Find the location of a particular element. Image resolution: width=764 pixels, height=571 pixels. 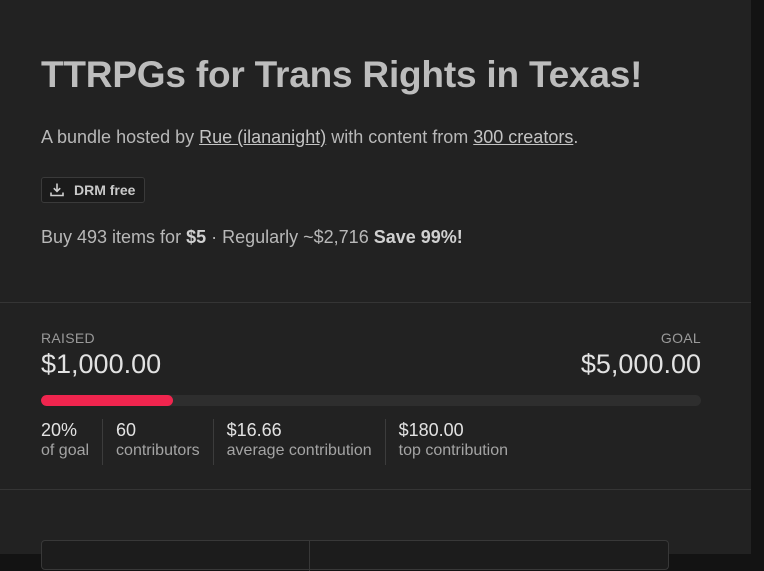

stat-contributors: 60 contributors is located at coordinates (157, 442).